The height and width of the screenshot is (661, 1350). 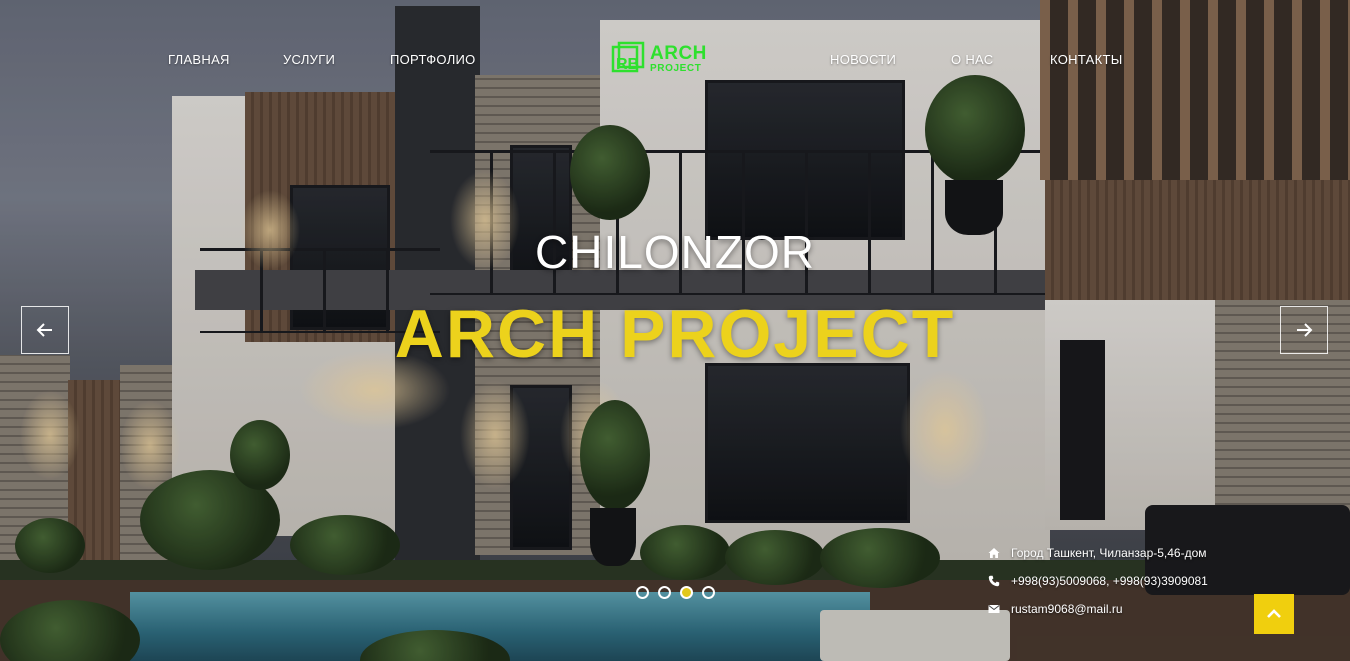 I want to click on contact-phone-text: +998(93)5009068, +998(93)3909081, so click(x=1109, y=581).